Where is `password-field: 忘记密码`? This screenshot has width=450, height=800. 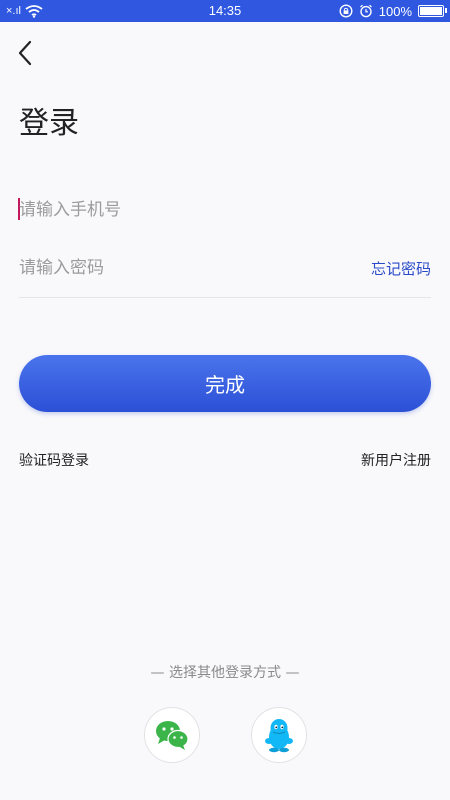 password-field: 忘记密码 is located at coordinates (225, 268).